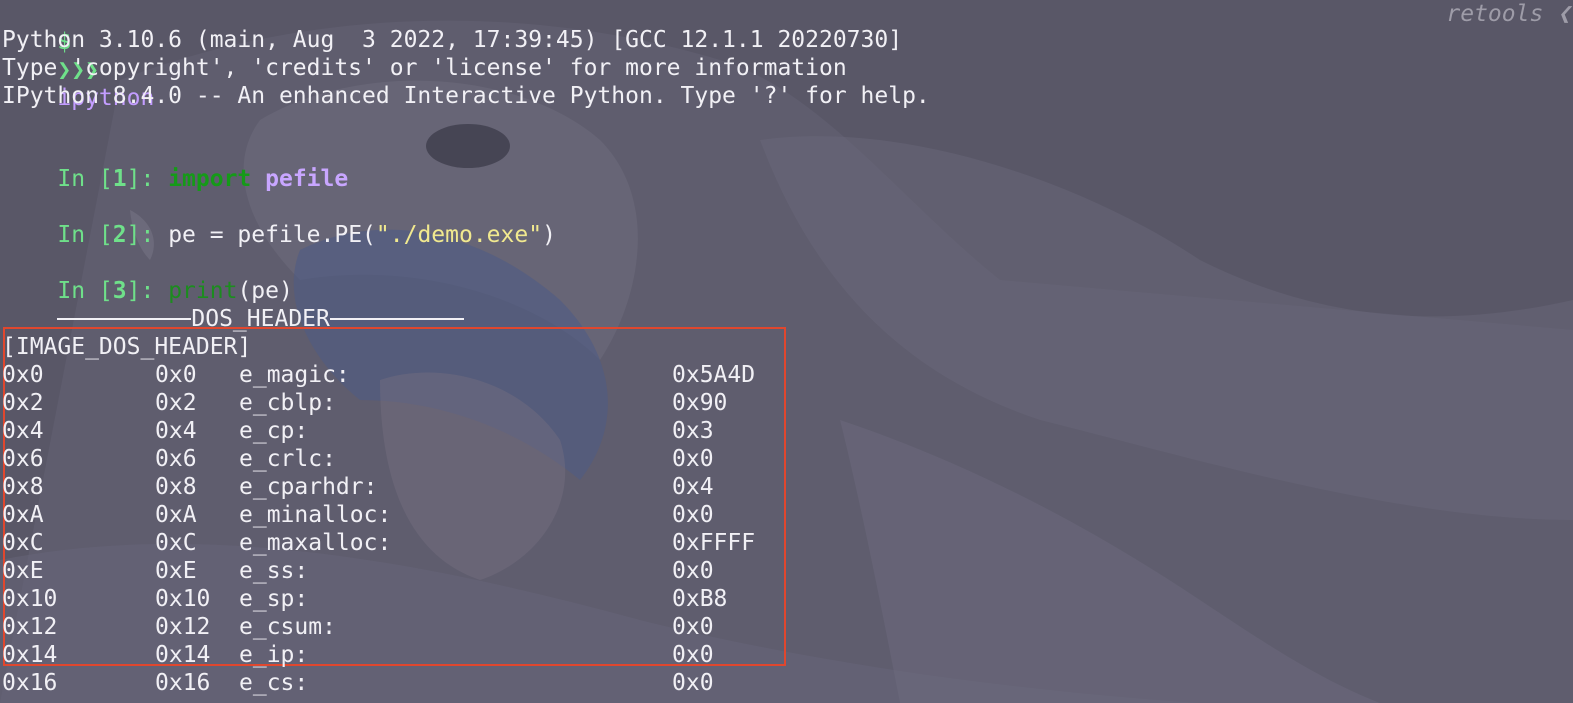 This screenshot has height=703, width=1573. I want to click on file-offset: 0x6, so click(23, 459).